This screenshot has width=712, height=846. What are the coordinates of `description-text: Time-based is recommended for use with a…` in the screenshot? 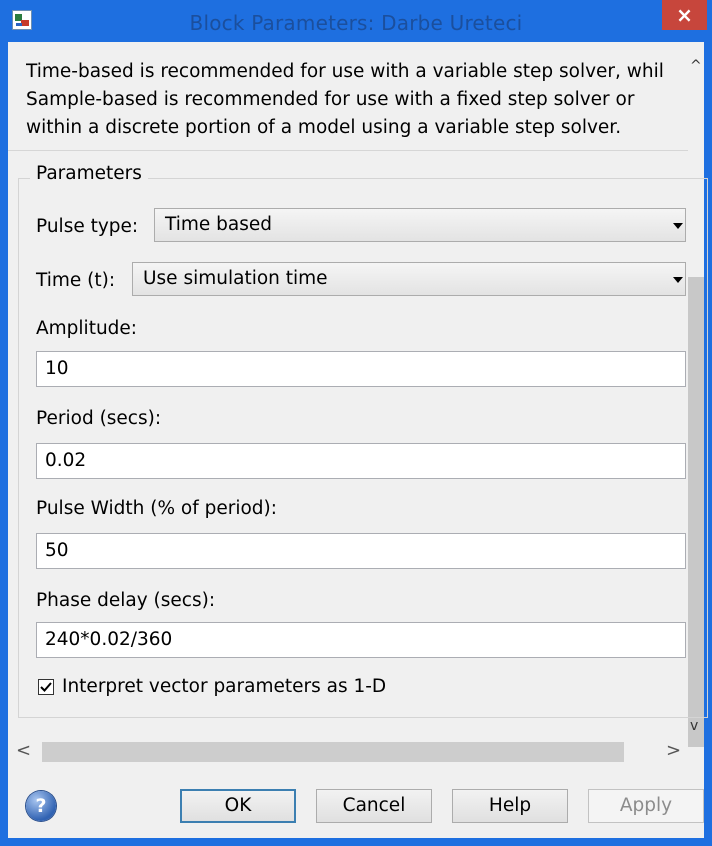 It's located at (353, 100).